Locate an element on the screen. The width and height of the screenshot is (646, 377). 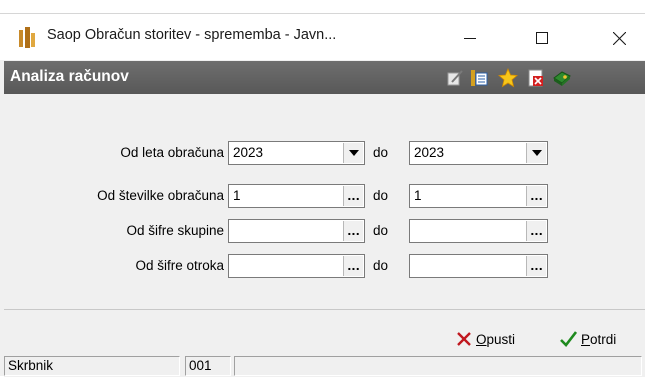
year-from-value: 2023 is located at coordinates (248, 152).